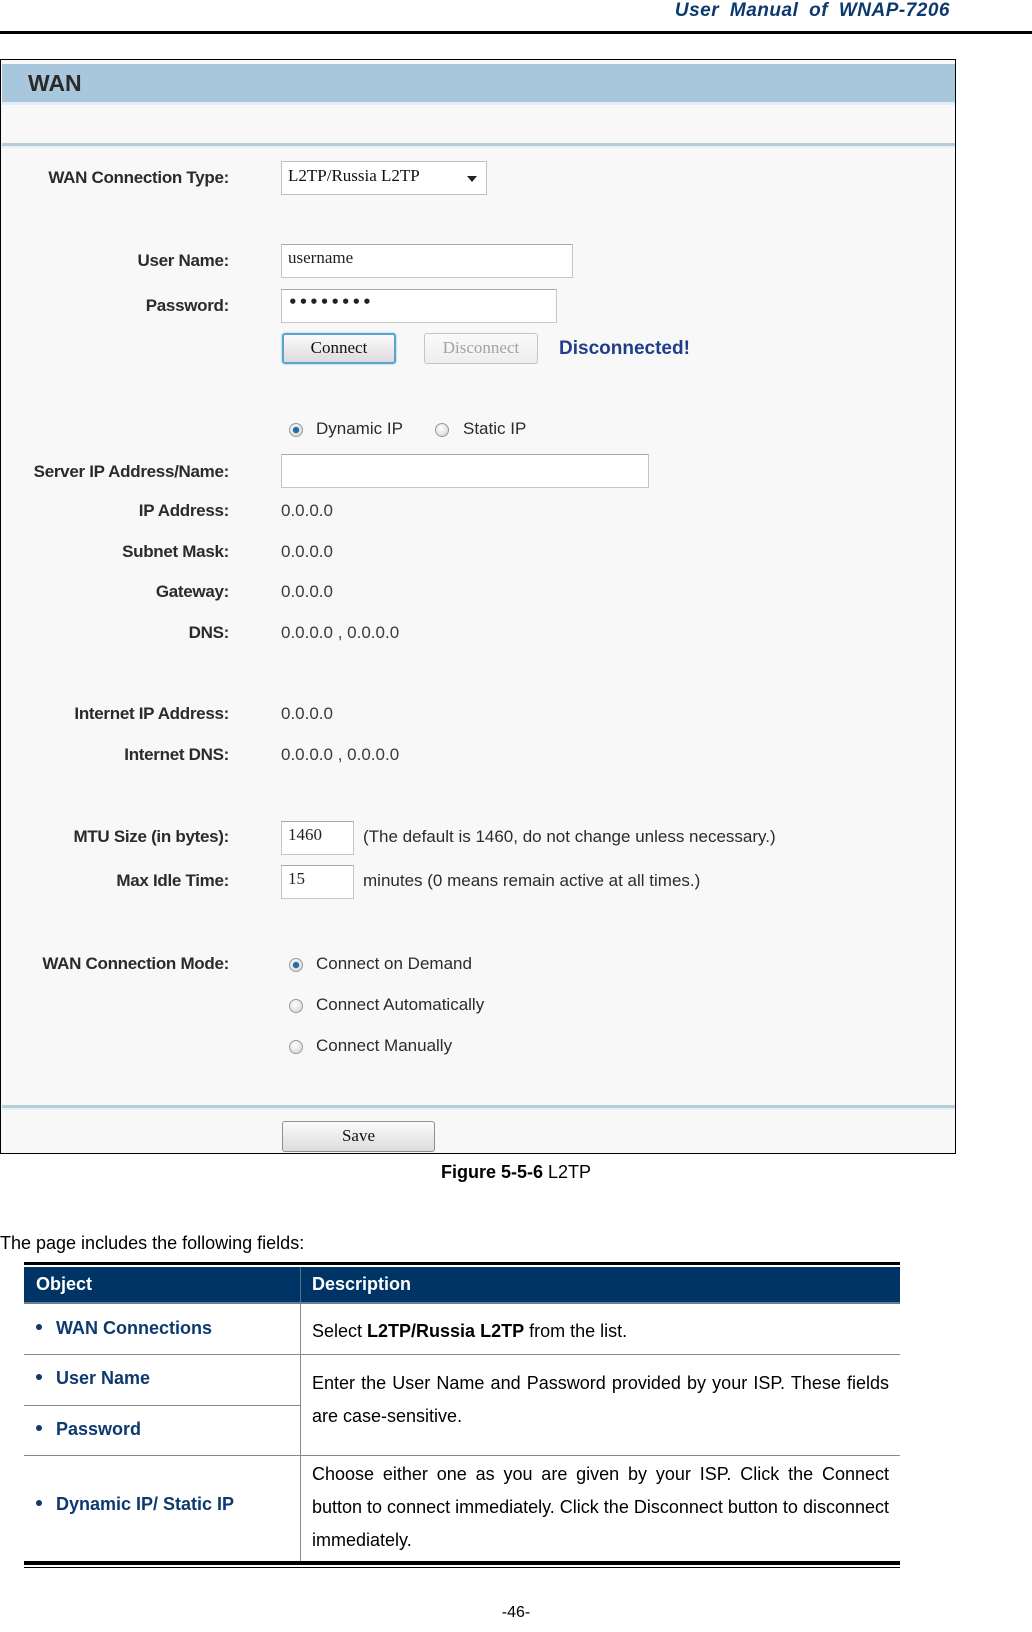  I want to click on save-button: Save, so click(358, 1136).